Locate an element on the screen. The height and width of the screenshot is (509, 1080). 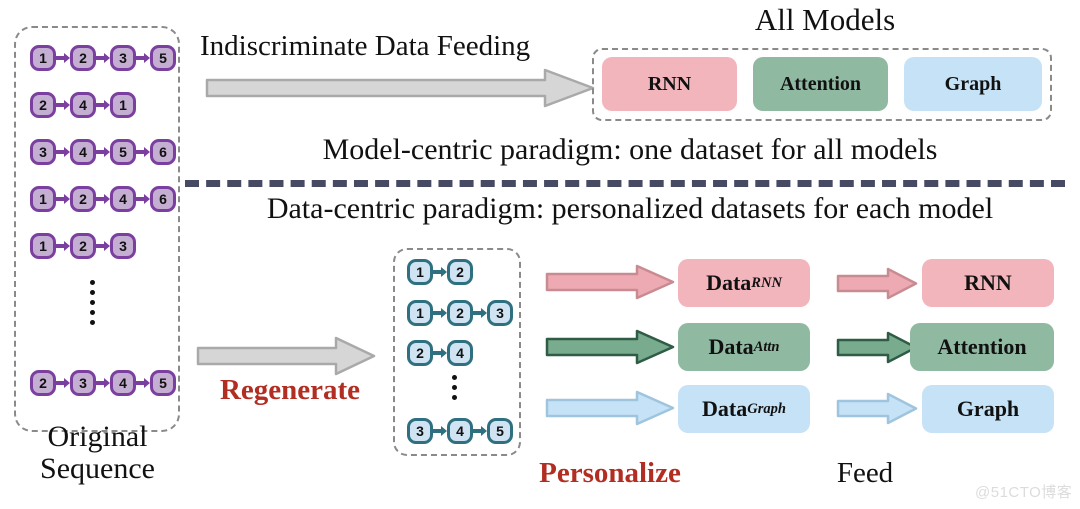
original-sequence-row: 3 4 5 6 is located at coordinates (103, 152).